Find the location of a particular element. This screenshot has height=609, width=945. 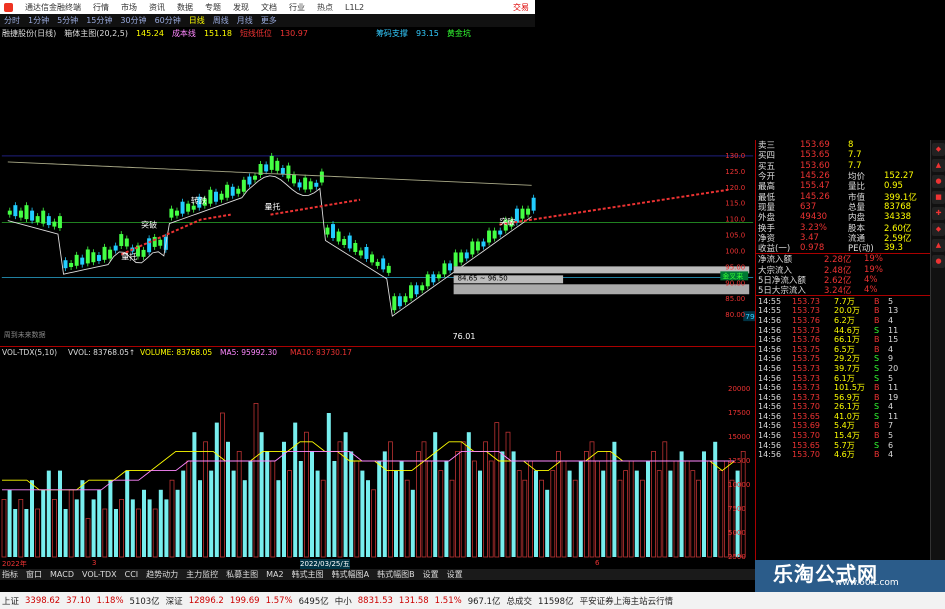

indicator-tab: 主力监控 is located at coordinates (202, 574).